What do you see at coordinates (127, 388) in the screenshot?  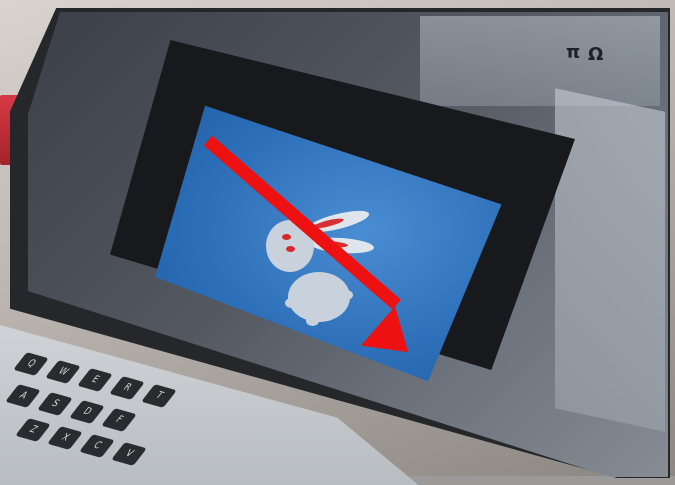 I see `key: R` at bounding box center [127, 388].